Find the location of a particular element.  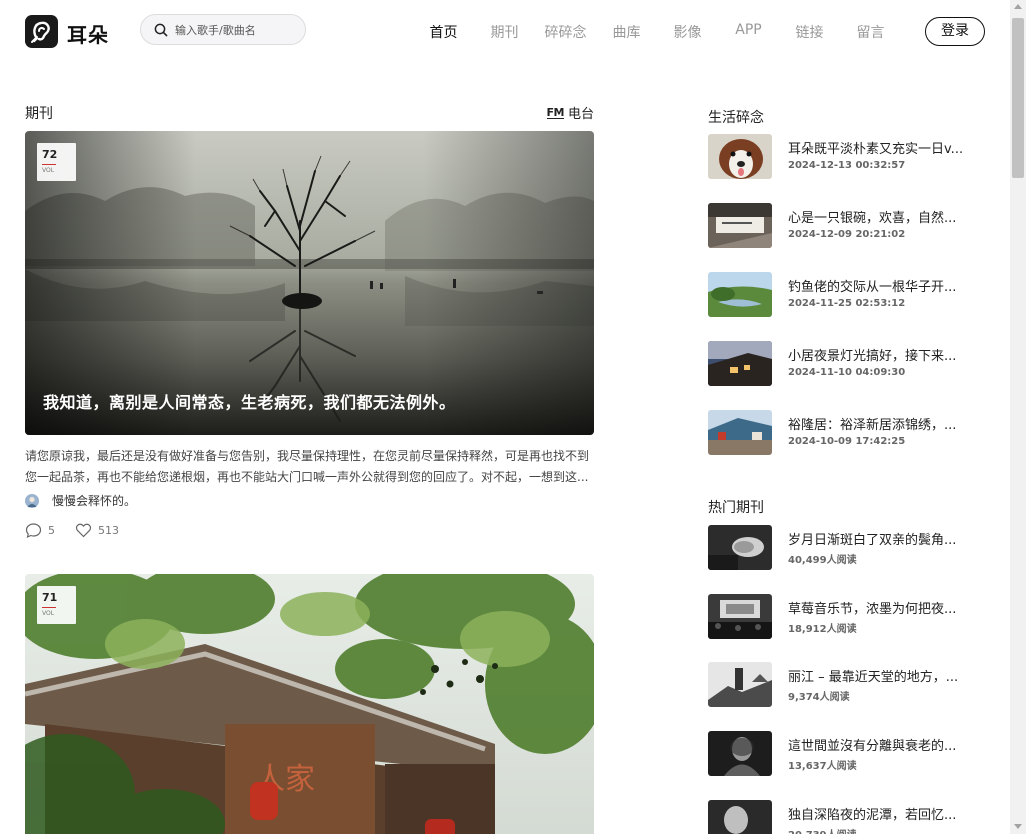

nav-app: APP is located at coordinates (748, 32).